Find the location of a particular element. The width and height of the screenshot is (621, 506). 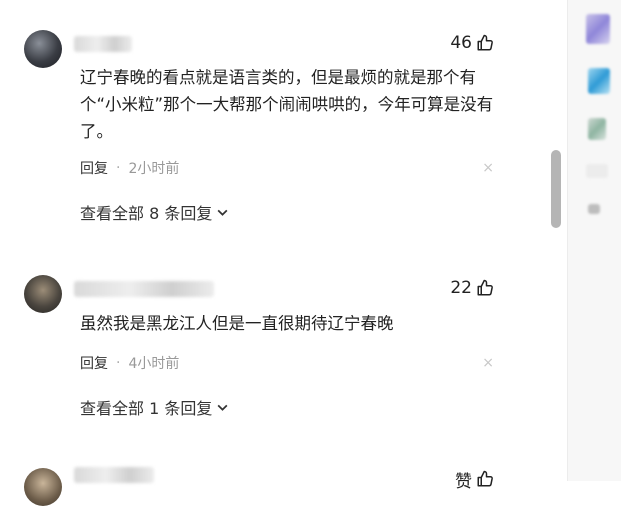

like-button: 46 is located at coordinates (472, 43).